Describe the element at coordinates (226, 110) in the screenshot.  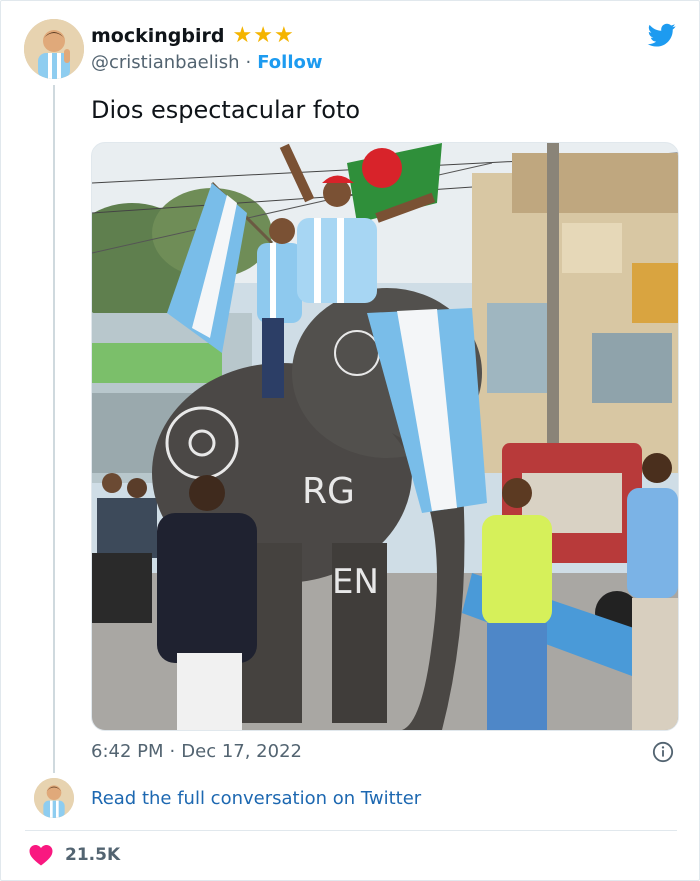
I see `tweet-text: Dios espectacular foto` at that location.